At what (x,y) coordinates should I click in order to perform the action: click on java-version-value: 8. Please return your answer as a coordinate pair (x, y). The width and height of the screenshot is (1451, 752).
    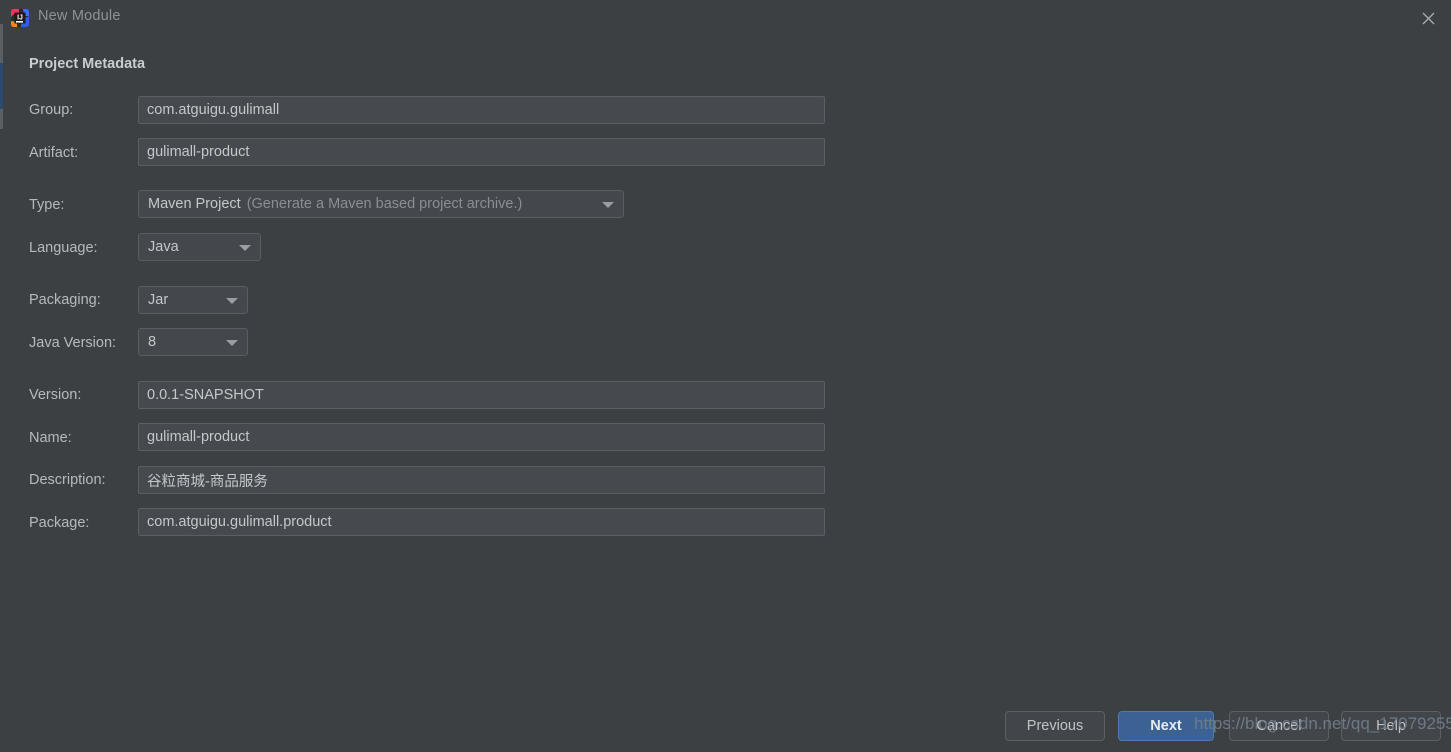
    Looking at the image, I should click on (152, 342).